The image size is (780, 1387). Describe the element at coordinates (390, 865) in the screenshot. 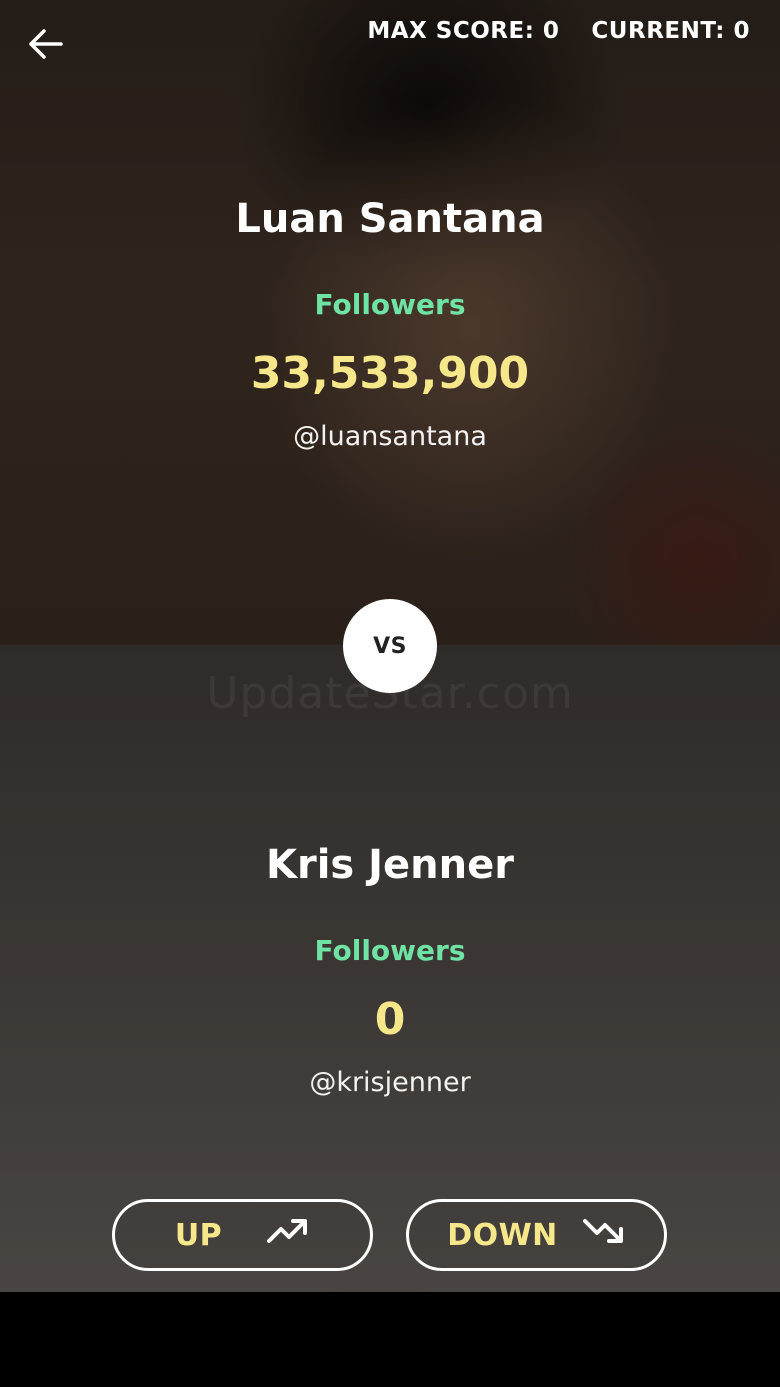

I see `bottom-person-name: Kris Jenner` at that location.